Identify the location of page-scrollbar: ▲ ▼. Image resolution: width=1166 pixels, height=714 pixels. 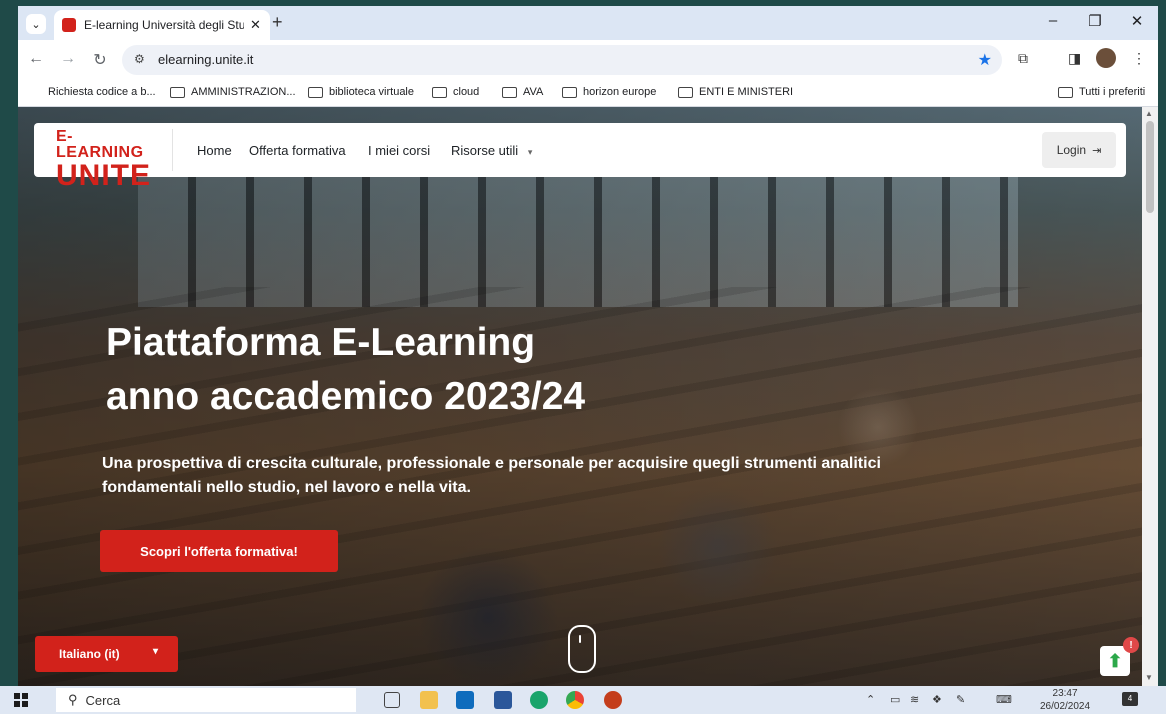
(1150, 396).